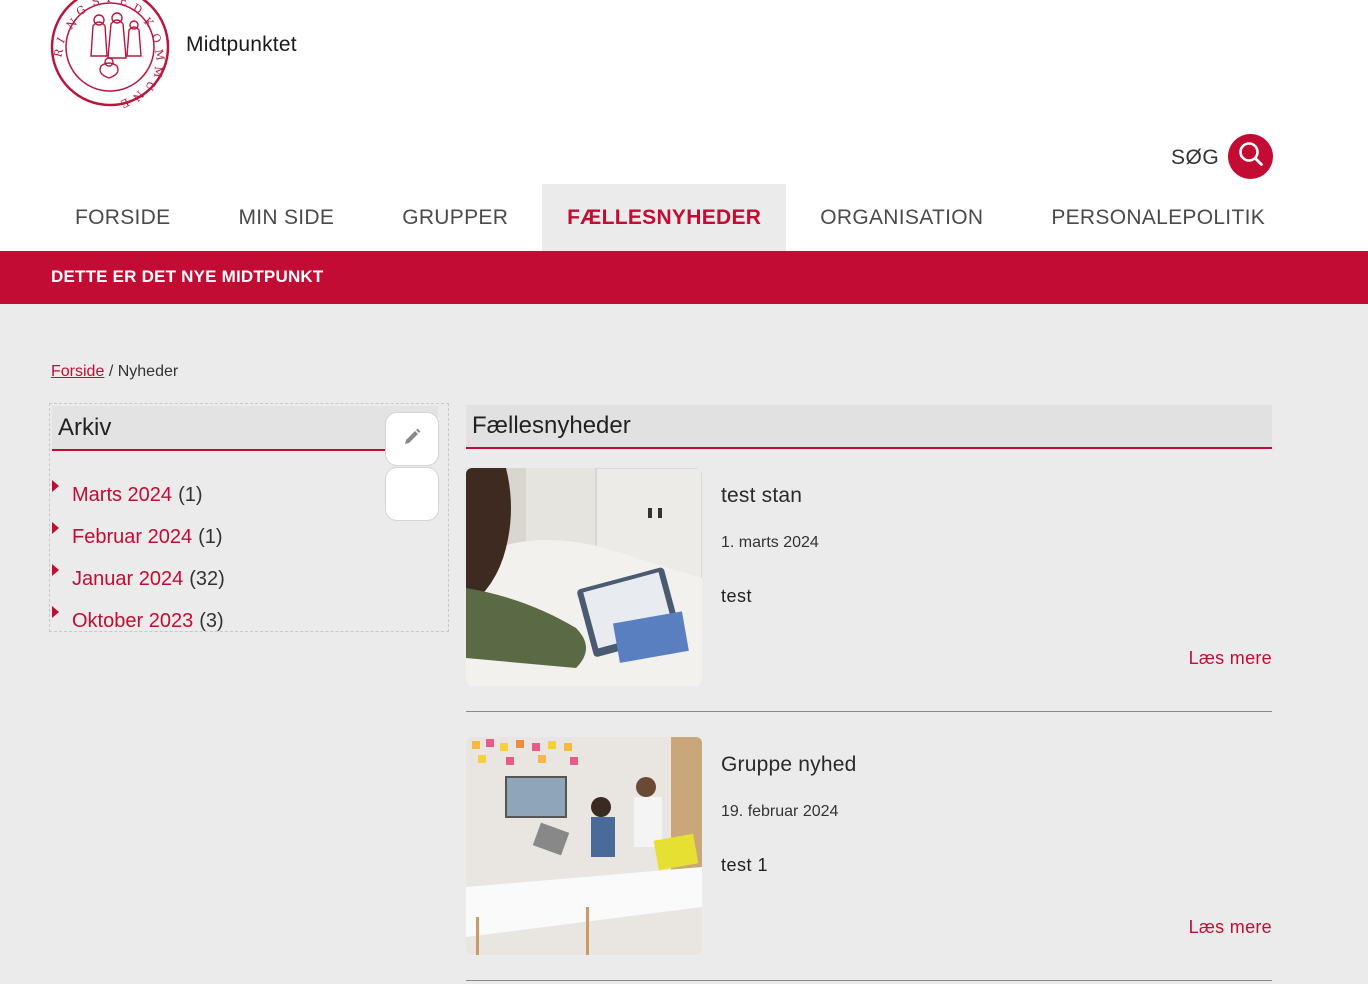 The image size is (1368, 984). Describe the element at coordinates (1158, 217) in the screenshot. I see `nav-item-personalepolitik: PERSONALEPOLITIK` at that location.